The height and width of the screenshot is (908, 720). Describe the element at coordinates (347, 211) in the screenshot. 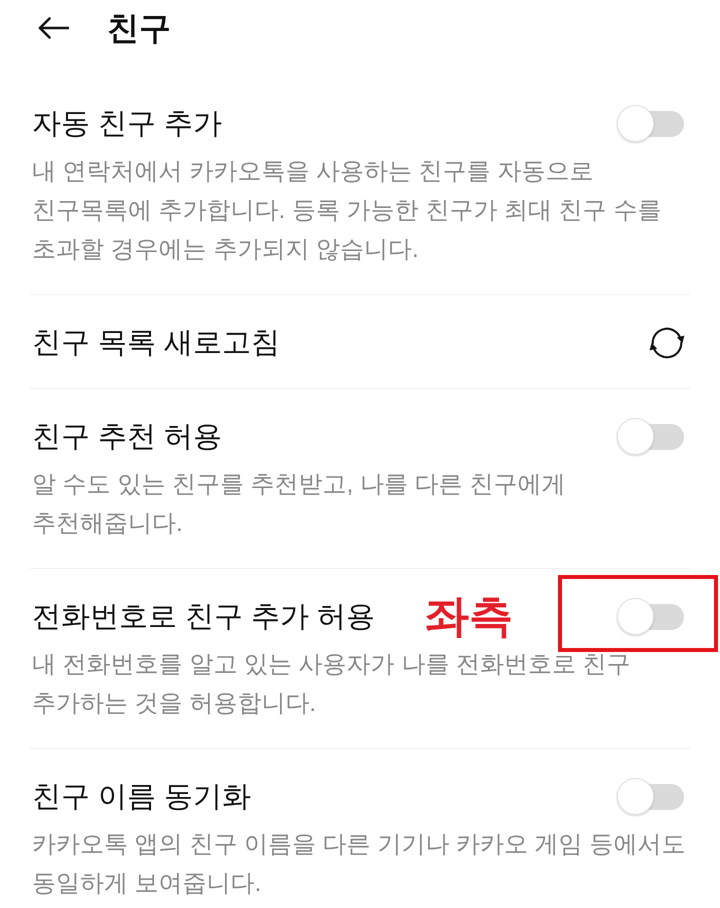

I see `setting-description: 내 연락처에서 카카오톡을 사용하는 친구를 자동으로 친구목록에 추가합니다. 등록 가능한 친구가 최대 친구 수를 초과할 경우에는 추가되지 않습니다.` at that location.